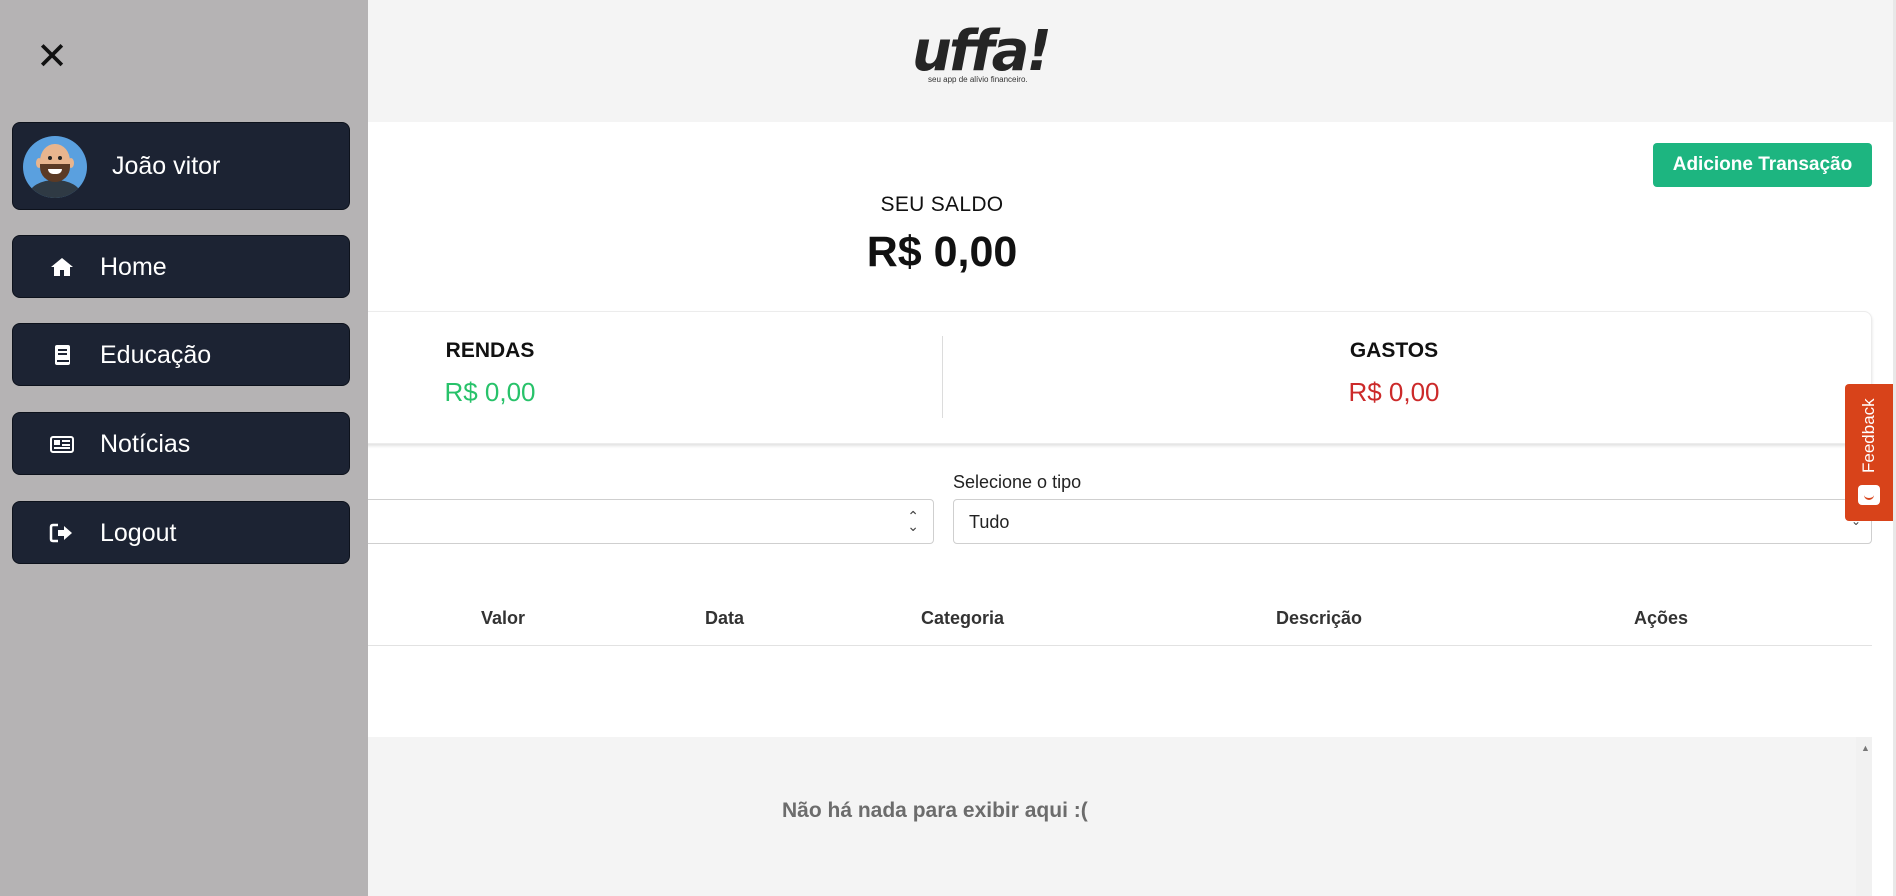 This screenshot has height=896, width=1896. I want to click on newspaper-icon, so click(62, 444).